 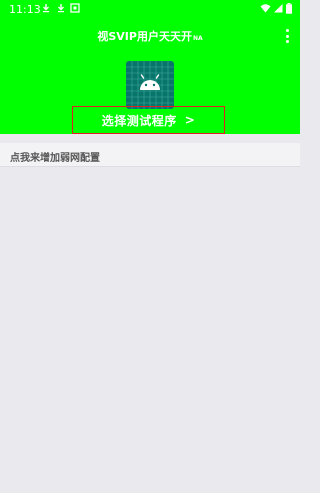 I want to click on status-bar: 11:13, so click(x=150, y=9).